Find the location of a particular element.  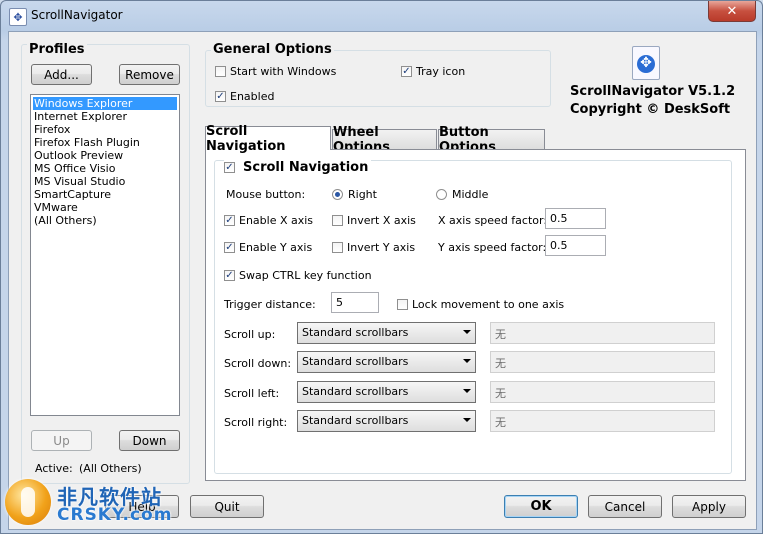

start-with-windows-check is located at coordinates (220, 71).